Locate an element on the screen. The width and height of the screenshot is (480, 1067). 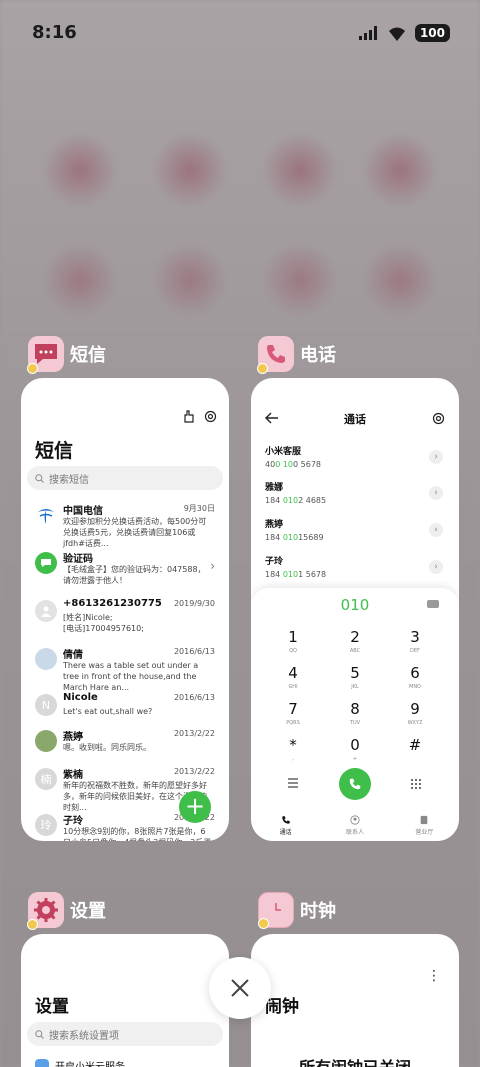
clean-icon is located at coordinates (189, 416).